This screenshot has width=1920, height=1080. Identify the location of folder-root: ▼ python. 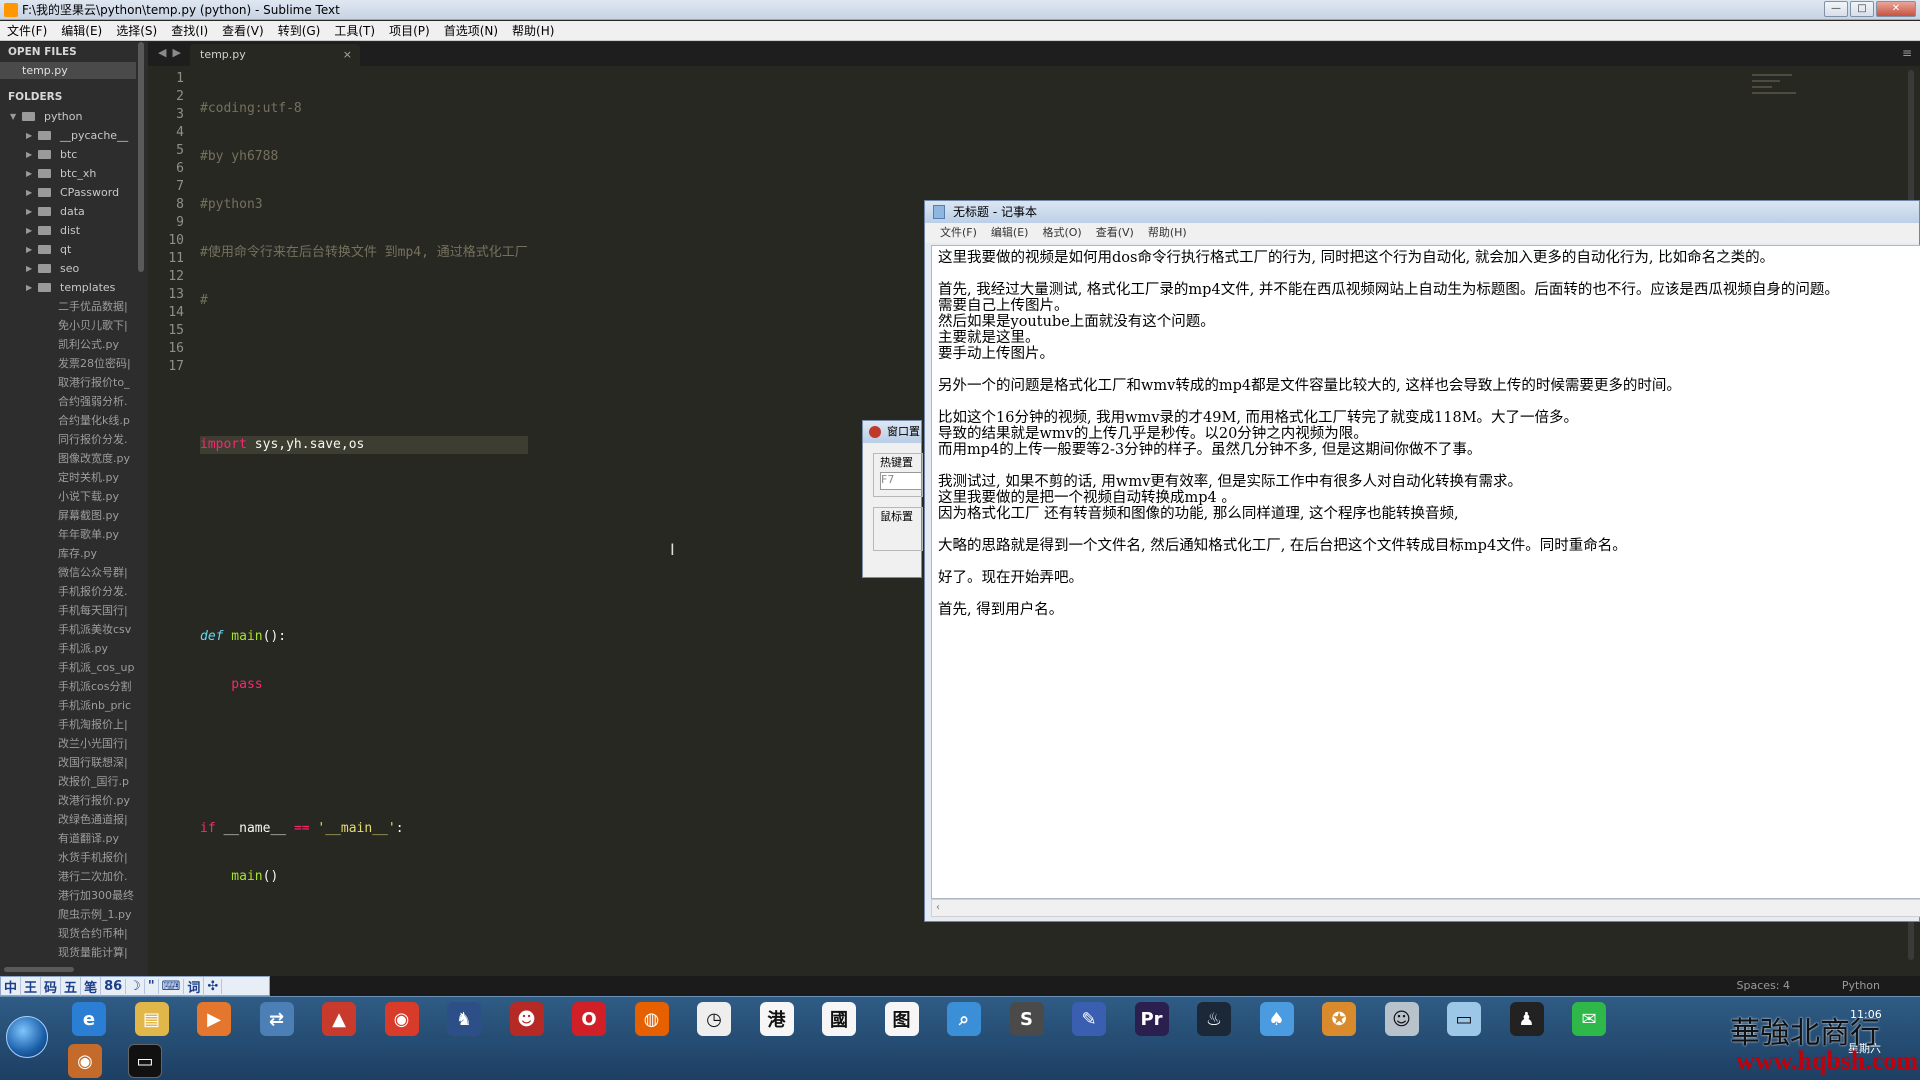
(74, 116).